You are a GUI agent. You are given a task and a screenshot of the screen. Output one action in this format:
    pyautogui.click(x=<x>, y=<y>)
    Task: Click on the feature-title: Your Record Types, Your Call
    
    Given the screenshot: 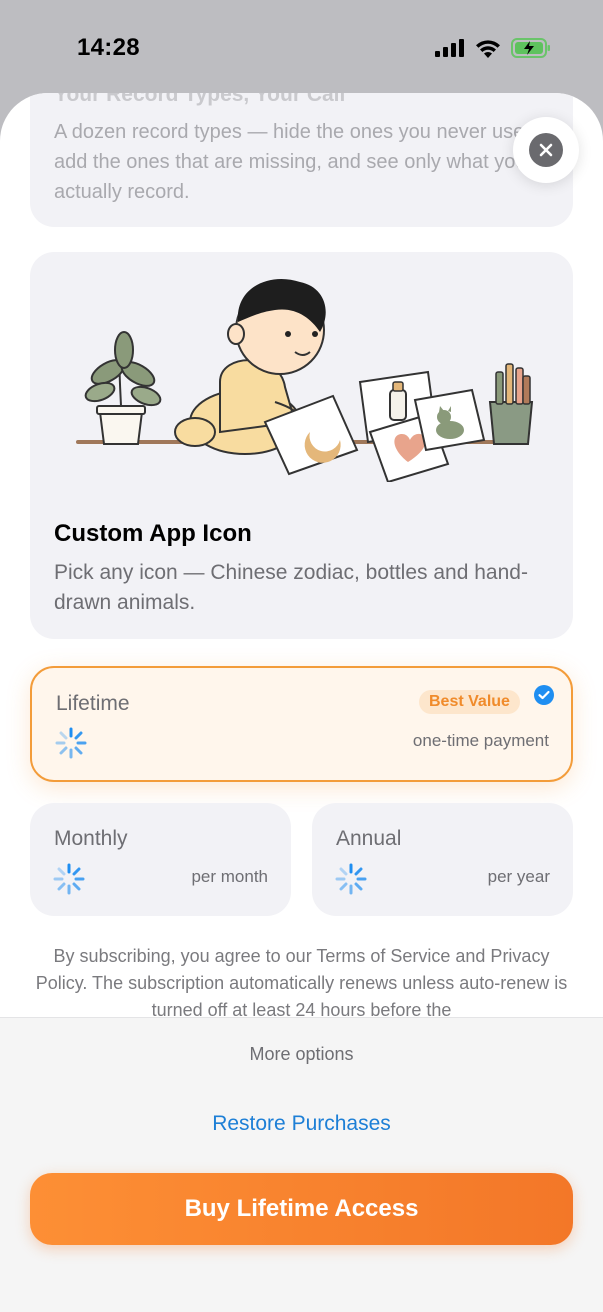 What is the action you would take?
    pyautogui.click(x=200, y=99)
    